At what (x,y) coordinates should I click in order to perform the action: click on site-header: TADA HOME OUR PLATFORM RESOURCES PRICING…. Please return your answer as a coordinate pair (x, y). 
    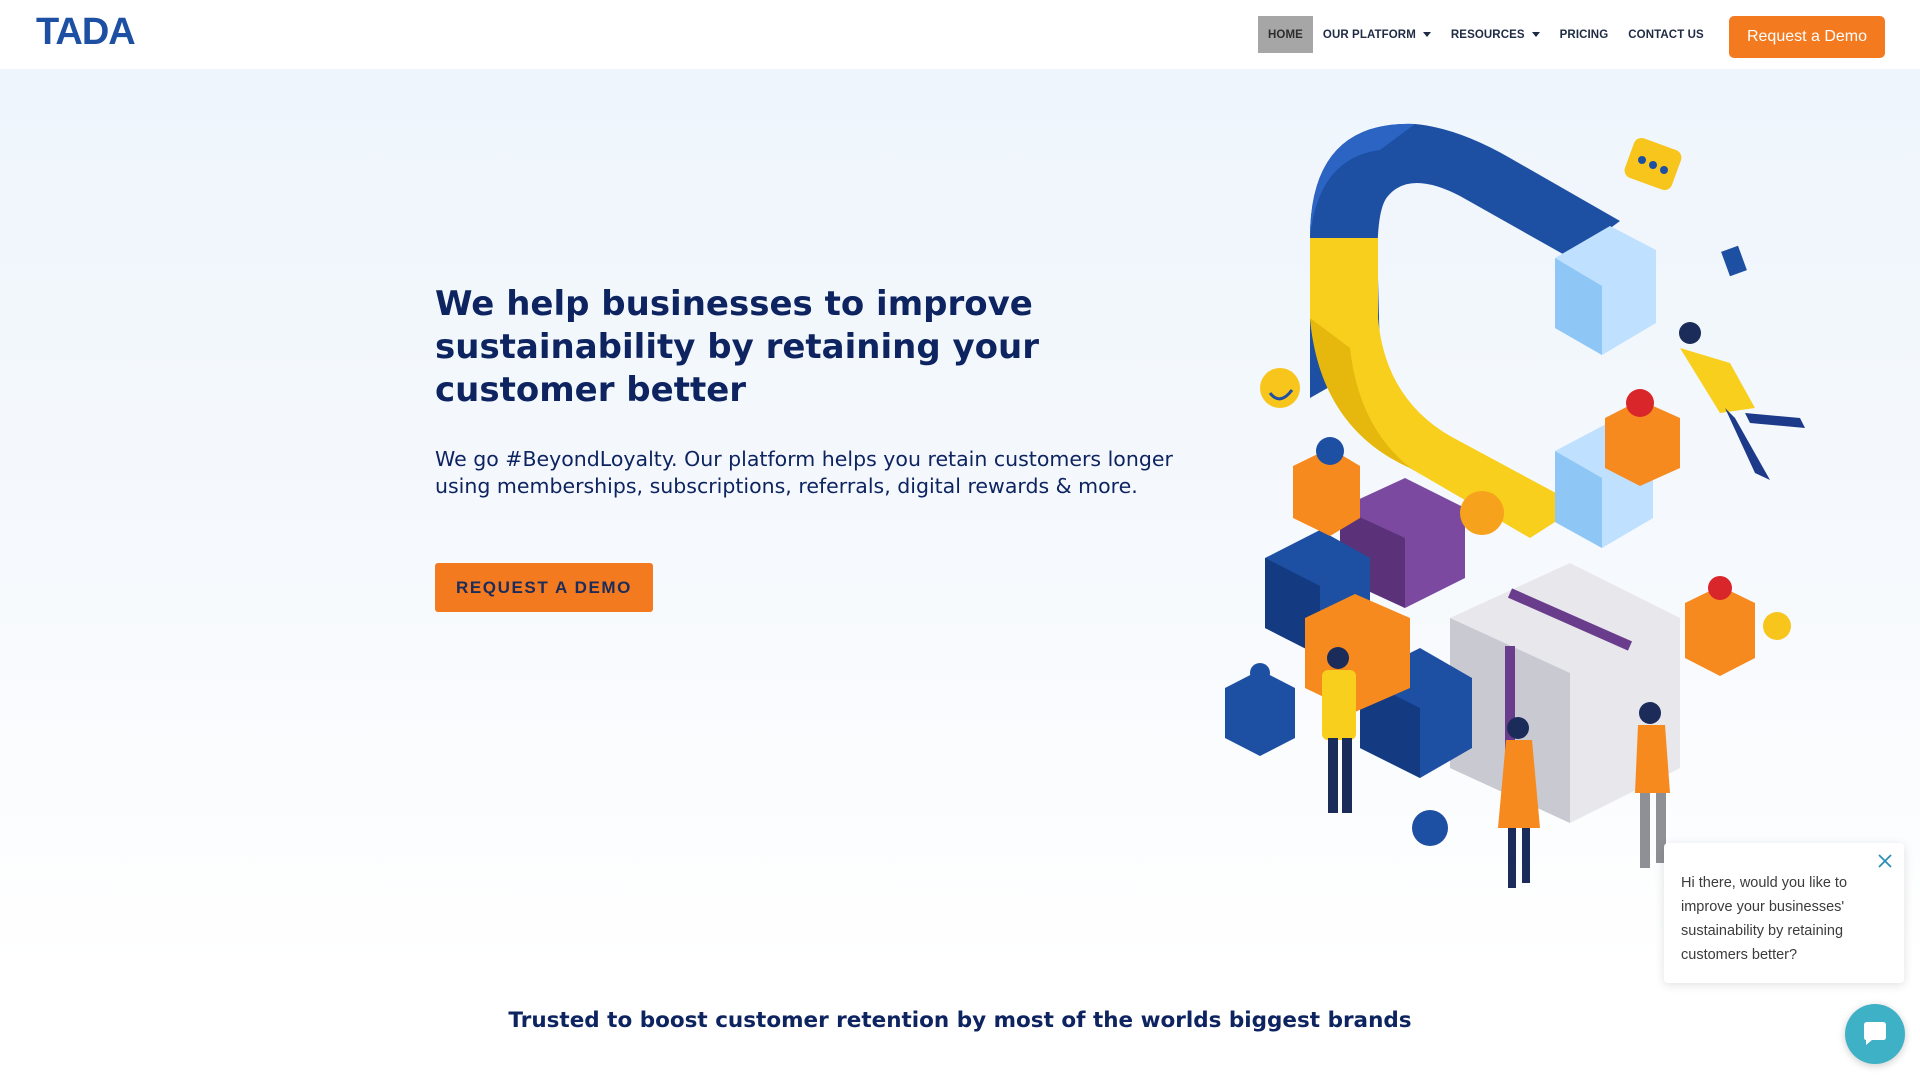
    Looking at the image, I should click on (960, 34).